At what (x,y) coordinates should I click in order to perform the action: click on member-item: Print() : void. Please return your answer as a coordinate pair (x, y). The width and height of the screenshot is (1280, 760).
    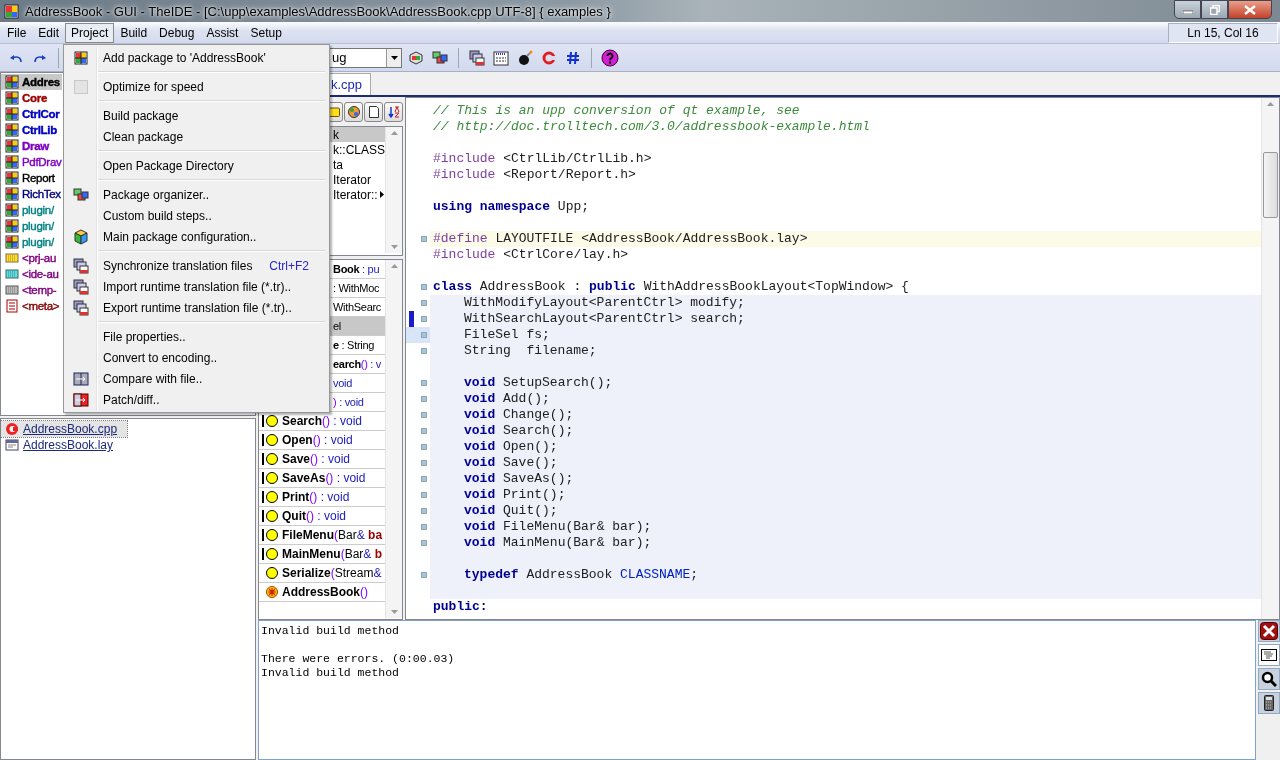
    Looking at the image, I should click on (322, 497).